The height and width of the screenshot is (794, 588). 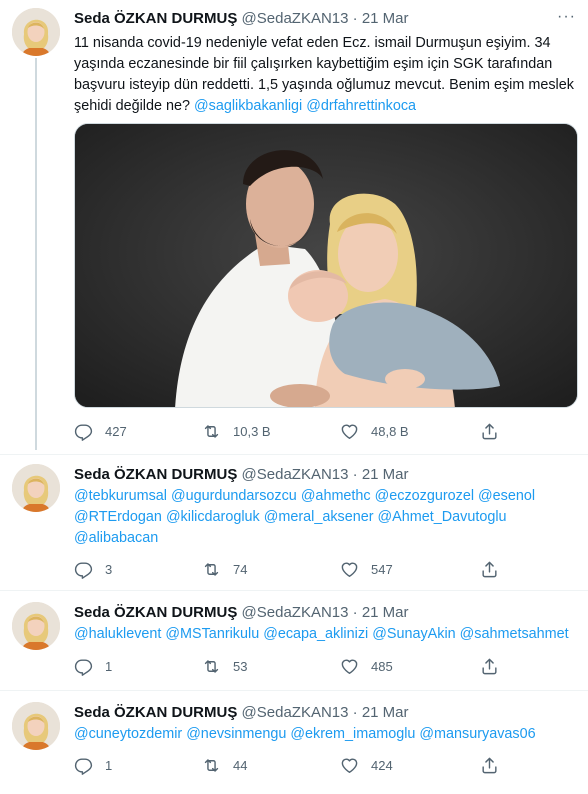 I want to click on mention-link: @sahmetsahmet, so click(x=514, y=634).